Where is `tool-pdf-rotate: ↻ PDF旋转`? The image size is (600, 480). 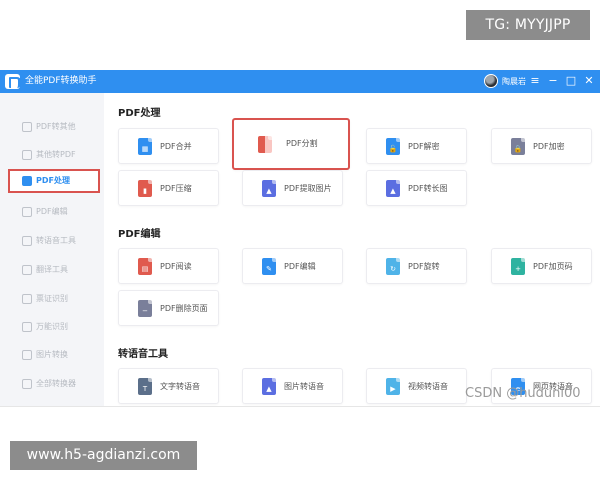
tool-pdf-rotate: ↻ PDF旋转 is located at coordinates (416, 266).